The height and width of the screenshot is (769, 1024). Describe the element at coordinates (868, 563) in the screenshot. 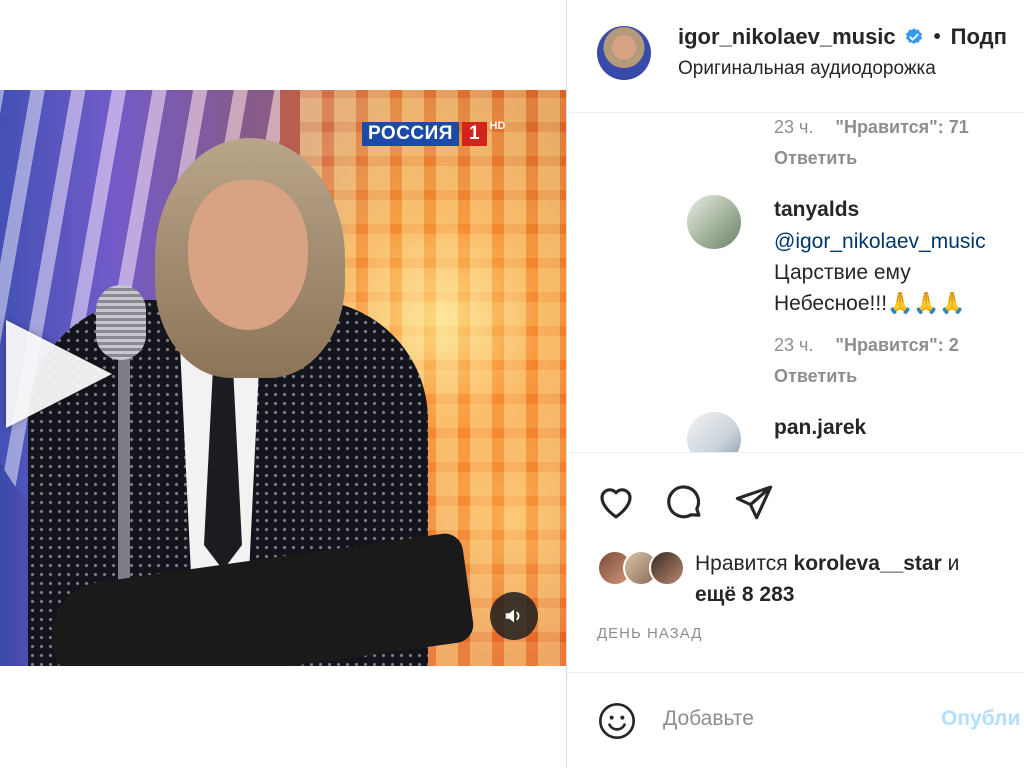

I see `liker-username: koroleva__star` at that location.